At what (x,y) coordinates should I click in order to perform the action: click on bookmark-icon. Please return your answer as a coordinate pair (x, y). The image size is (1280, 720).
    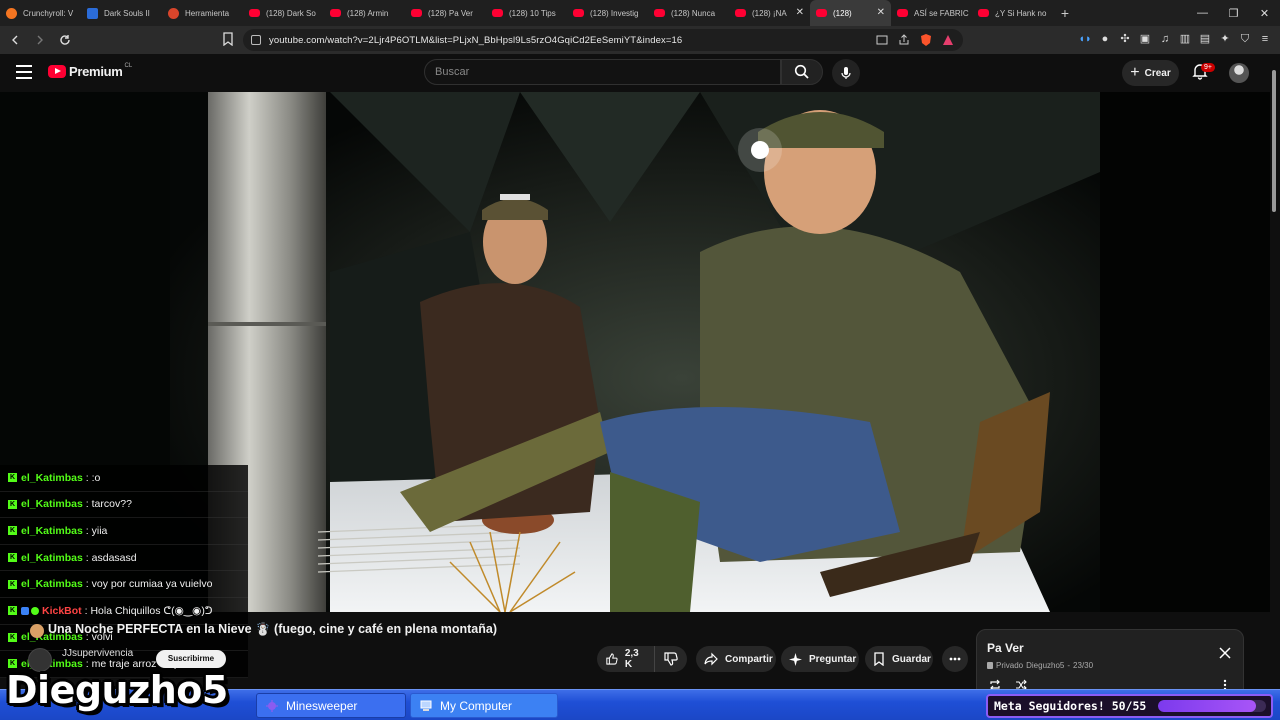
    Looking at the image, I should click on (228, 41).